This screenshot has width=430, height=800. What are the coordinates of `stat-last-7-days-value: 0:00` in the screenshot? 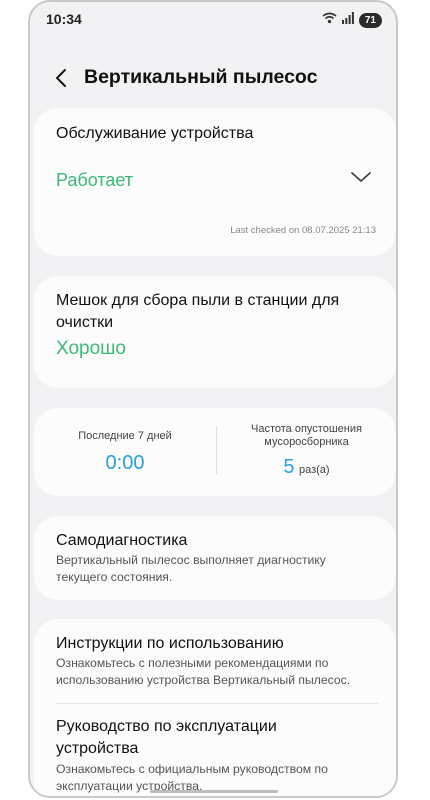 It's located at (125, 463).